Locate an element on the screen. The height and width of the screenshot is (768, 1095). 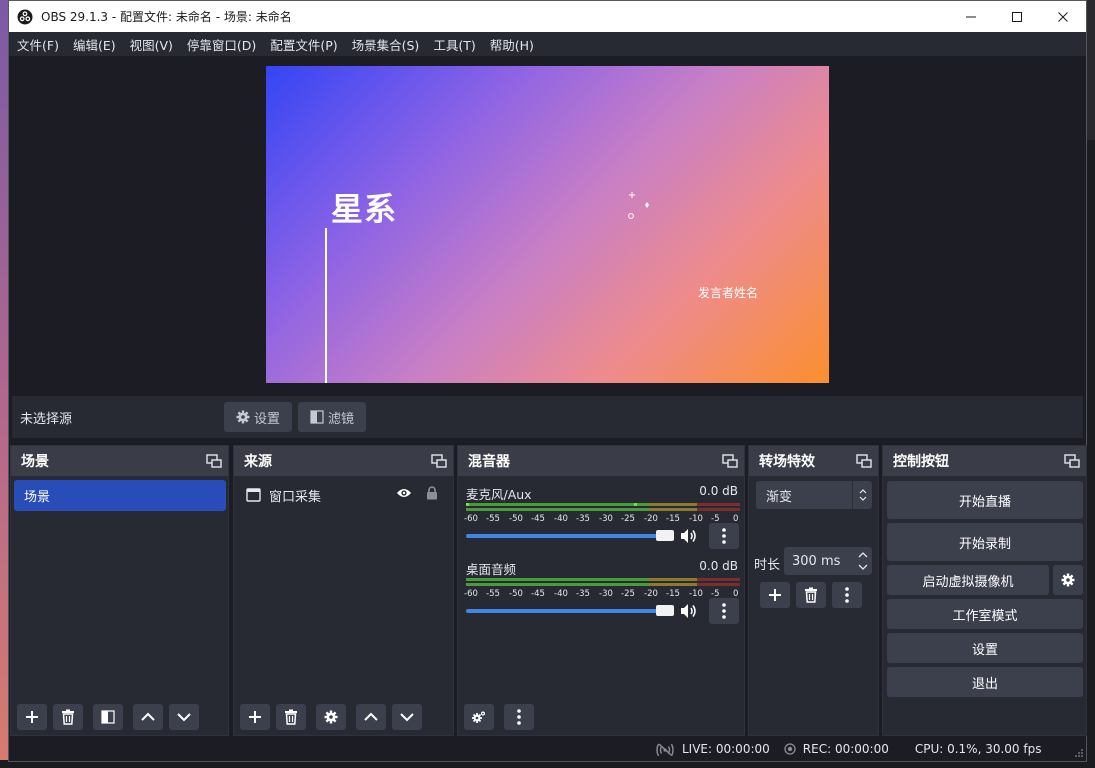
menu-tools: 工具(T) is located at coordinates (454, 44).